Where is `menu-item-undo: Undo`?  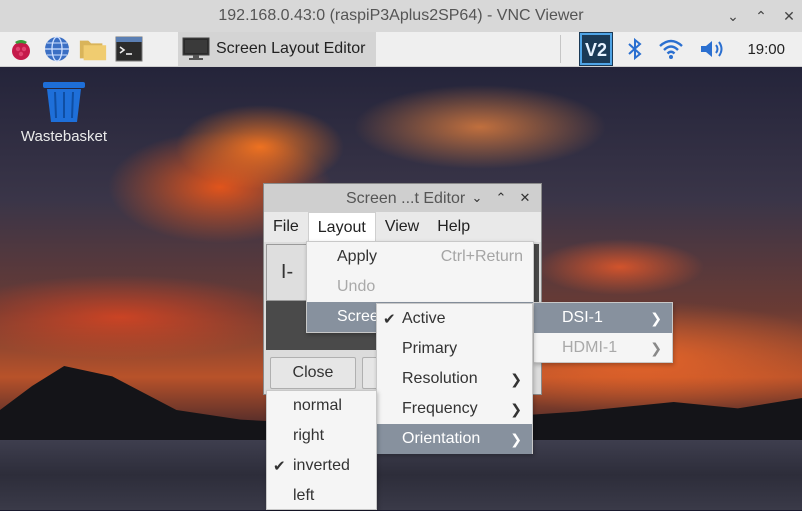 menu-item-undo: Undo is located at coordinates (420, 287).